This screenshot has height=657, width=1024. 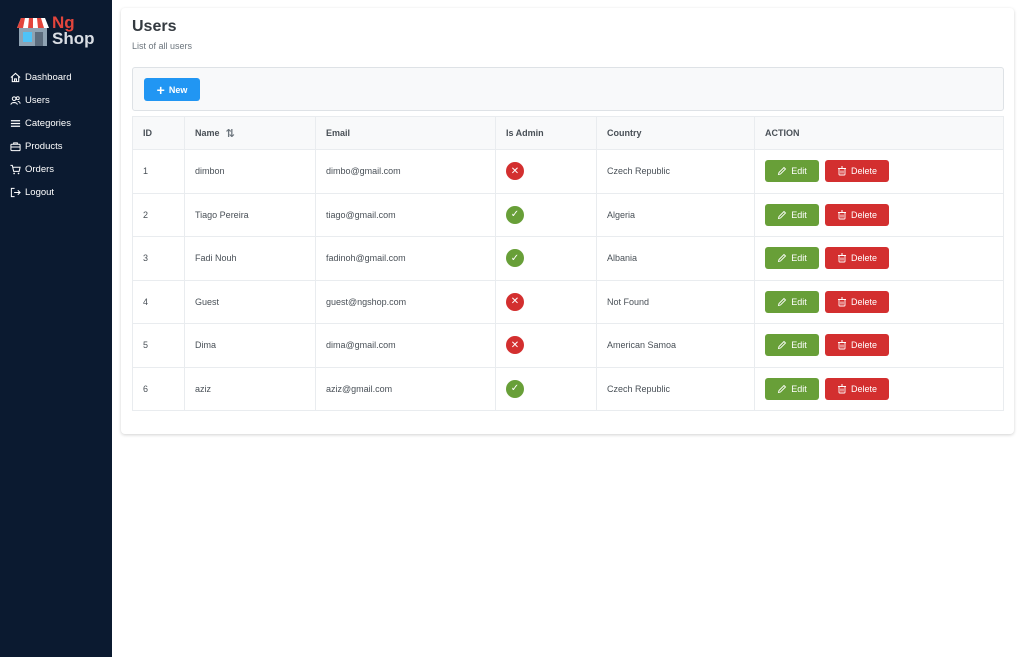 I want to click on cell-email: dima@gmail.com, so click(x=405, y=345).